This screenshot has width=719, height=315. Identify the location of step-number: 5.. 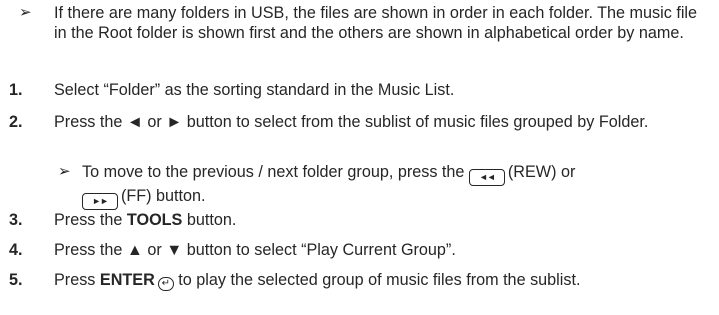
(16, 280).